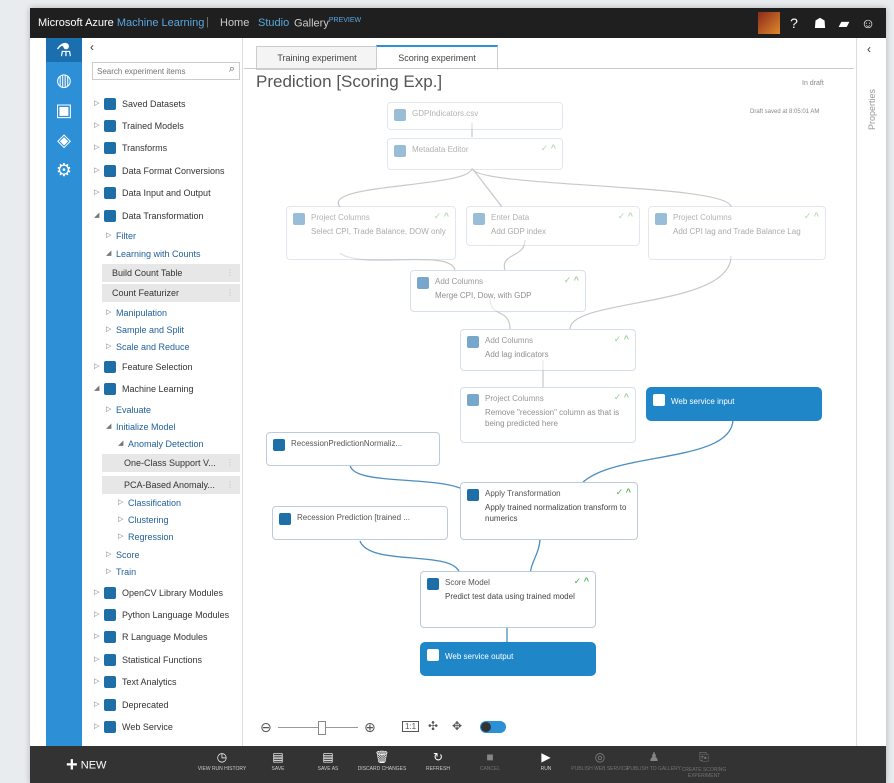  Describe the element at coordinates (232, 69) in the screenshot. I see `search-icon: ⌕` at that location.